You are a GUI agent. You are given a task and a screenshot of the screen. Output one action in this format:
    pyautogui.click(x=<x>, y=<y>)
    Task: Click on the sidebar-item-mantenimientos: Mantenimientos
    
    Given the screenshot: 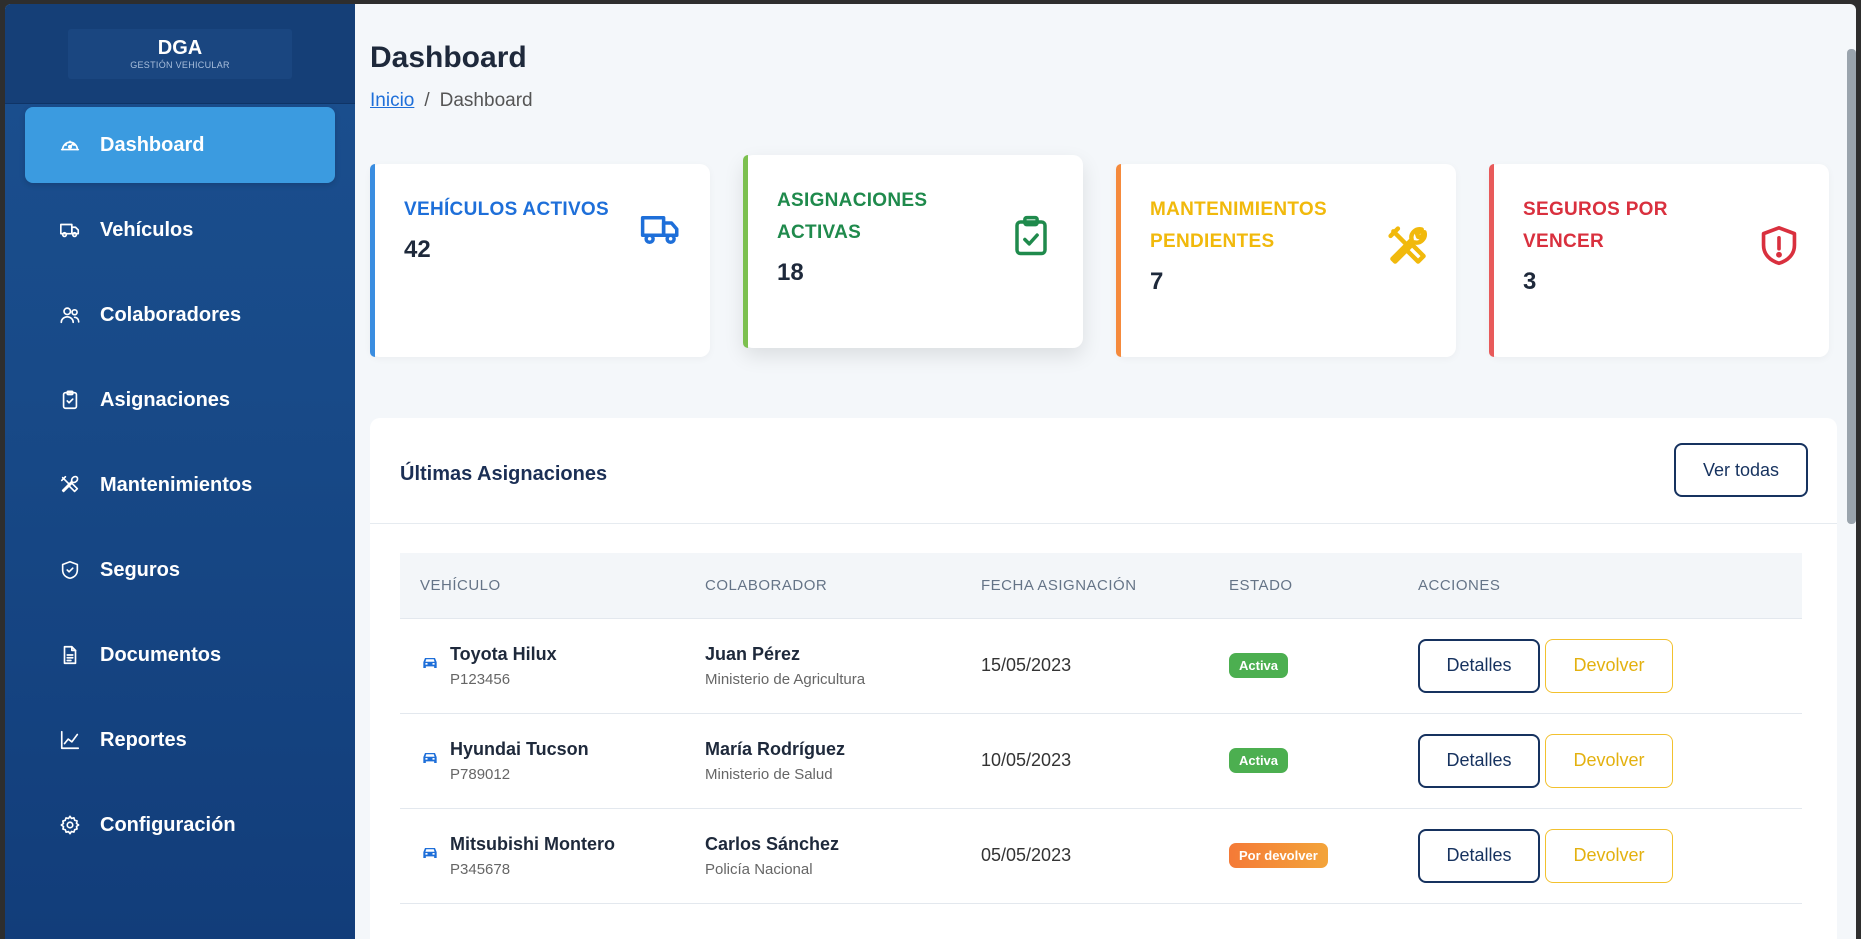 What is the action you would take?
    pyautogui.click(x=180, y=485)
    